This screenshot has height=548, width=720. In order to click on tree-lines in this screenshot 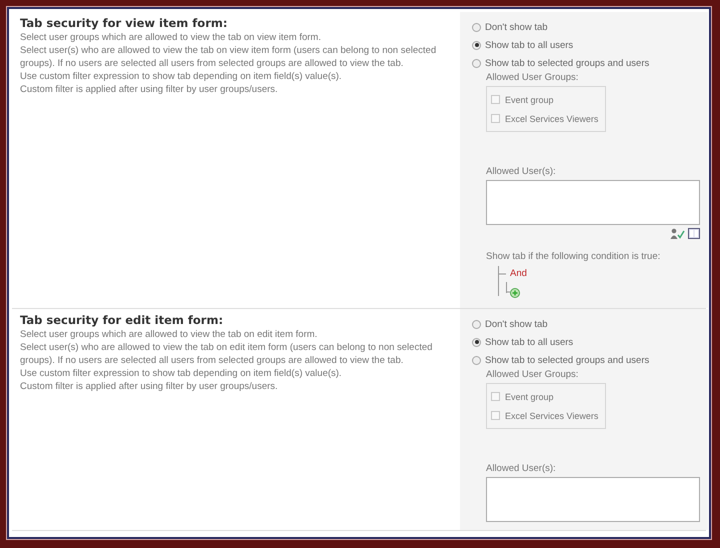, I will do `click(504, 281)`.